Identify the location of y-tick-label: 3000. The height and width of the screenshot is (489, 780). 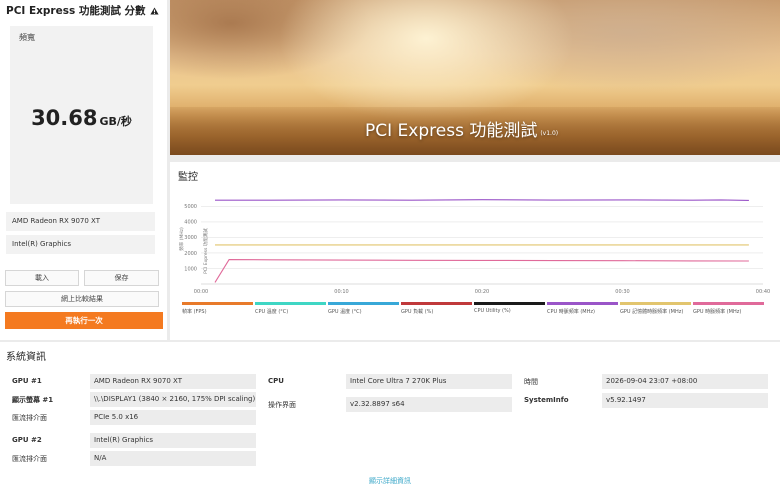
(190, 238).